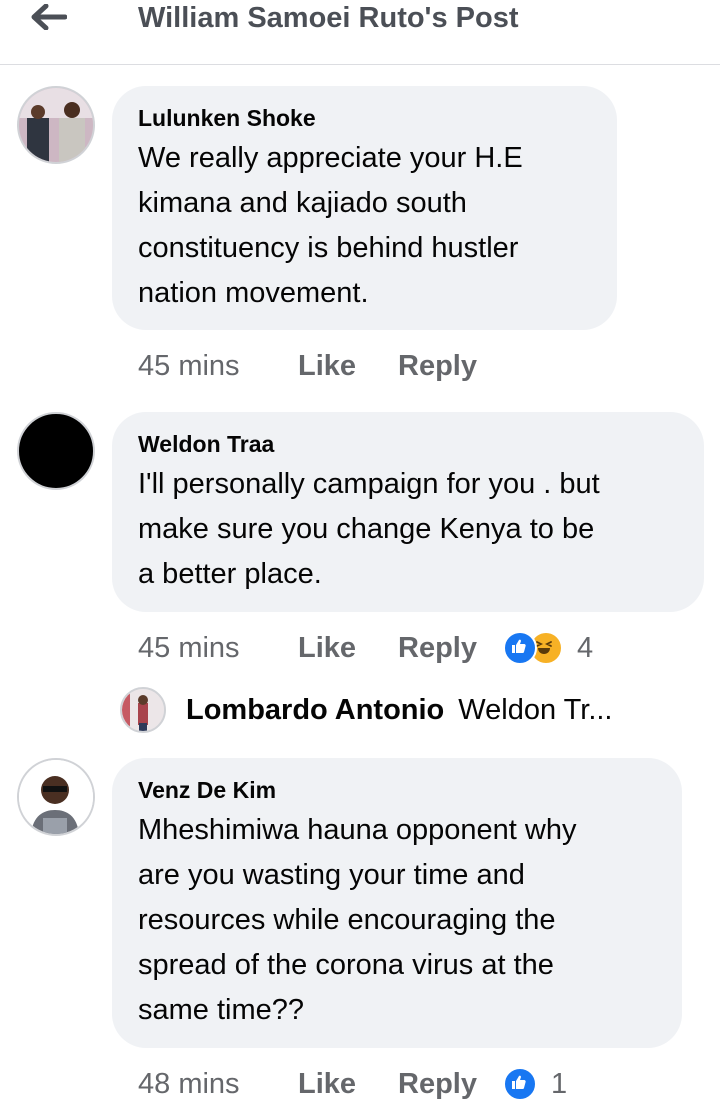  What do you see at coordinates (347, 920) in the screenshot?
I see `comment-line: resources while encouraging the` at bounding box center [347, 920].